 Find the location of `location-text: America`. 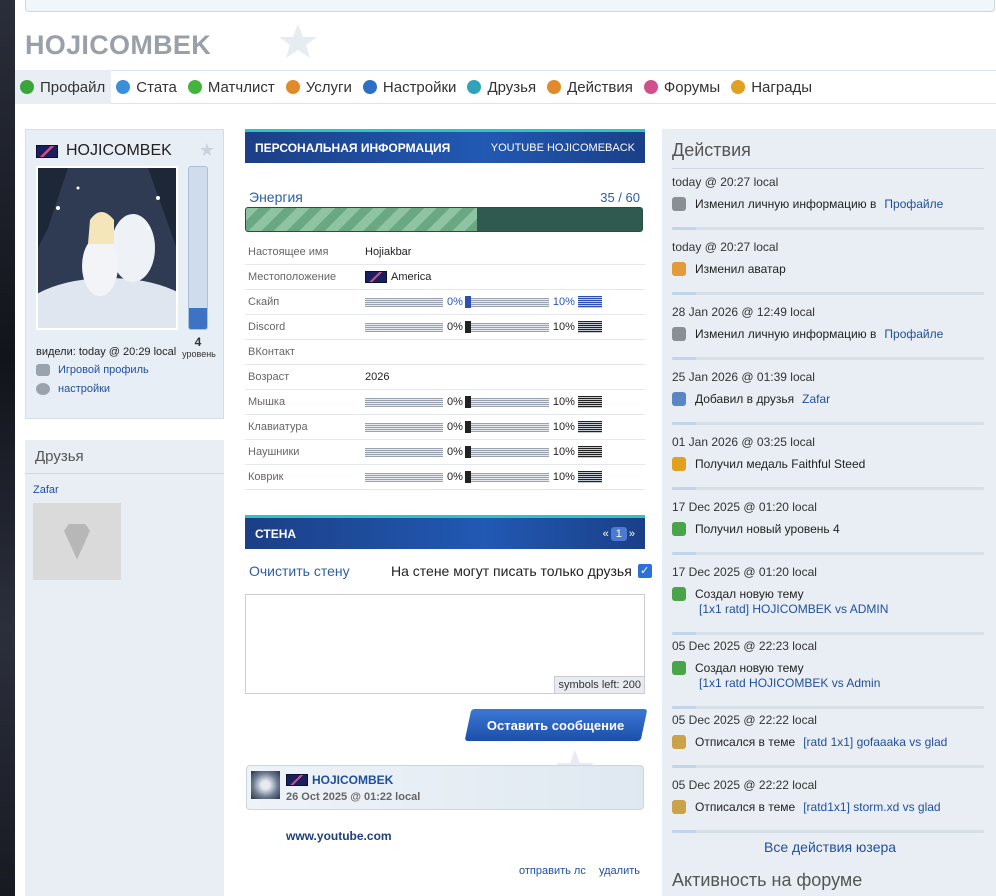

location-text: America is located at coordinates (411, 277).